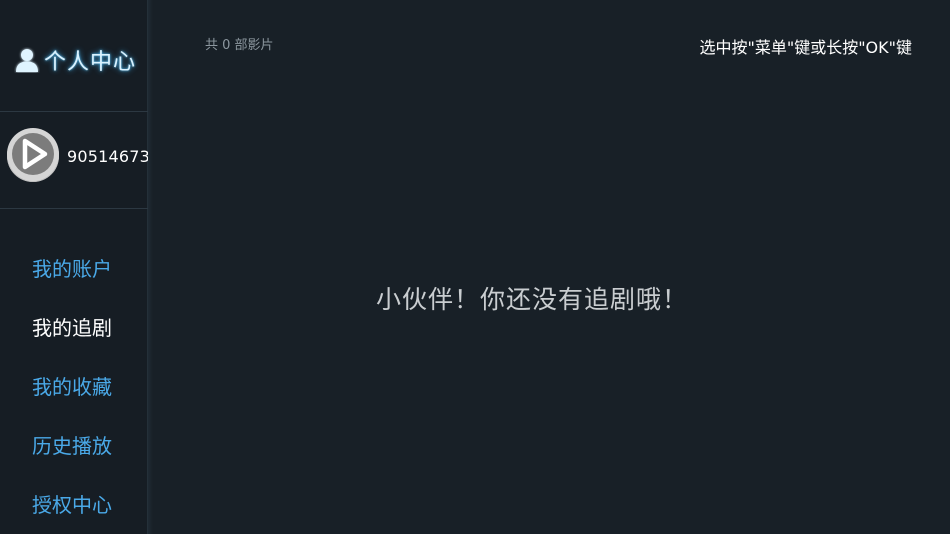 The height and width of the screenshot is (534, 950). Describe the element at coordinates (72, 503) in the screenshot. I see `sidebar-item-authorization: 授权中心` at that location.